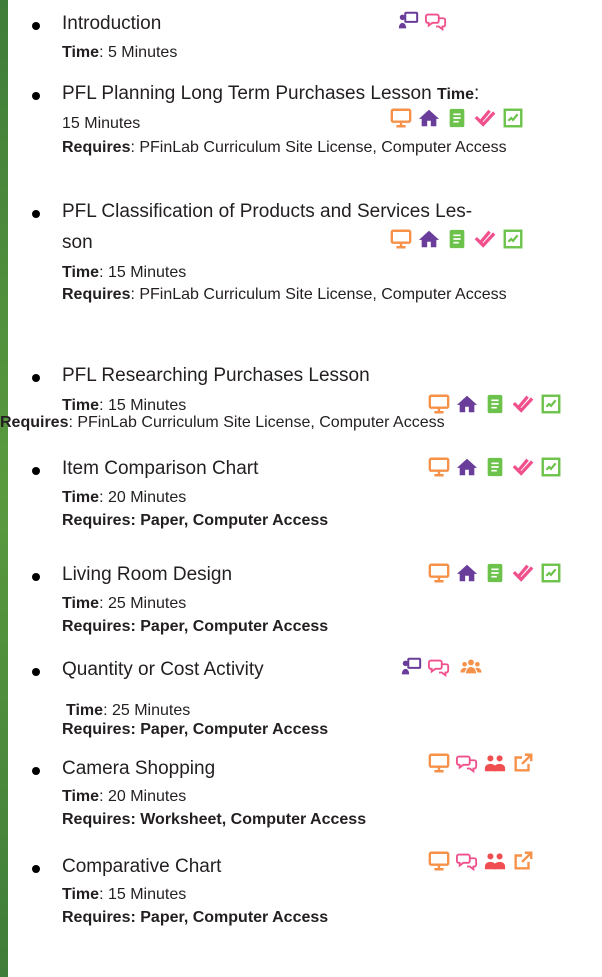 This screenshot has width=602, height=977. What do you see at coordinates (477, 93) in the screenshot?
I see `time-colon: :` at bounding box center [477, 93].